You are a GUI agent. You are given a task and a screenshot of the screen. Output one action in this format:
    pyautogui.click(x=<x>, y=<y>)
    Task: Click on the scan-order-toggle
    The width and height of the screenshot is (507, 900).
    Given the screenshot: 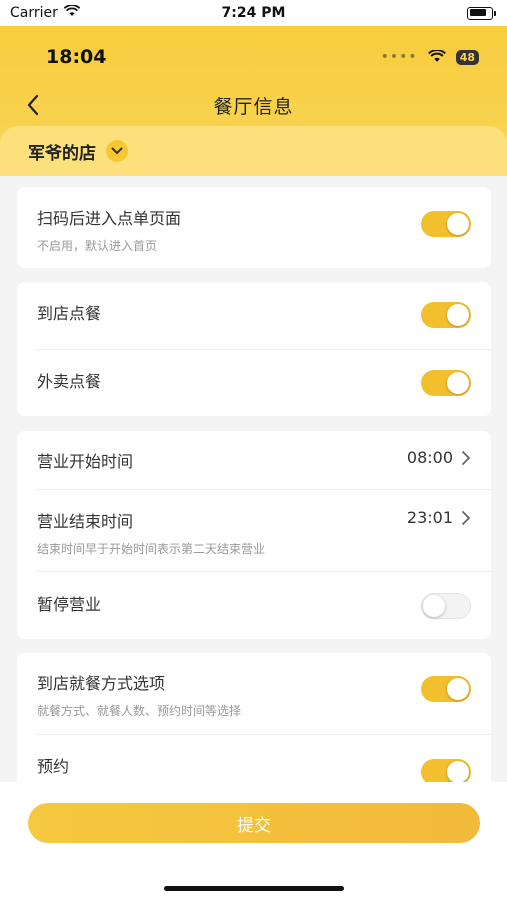 What is the action you would take?
    pyautogui.click(x=446, y=224)
    